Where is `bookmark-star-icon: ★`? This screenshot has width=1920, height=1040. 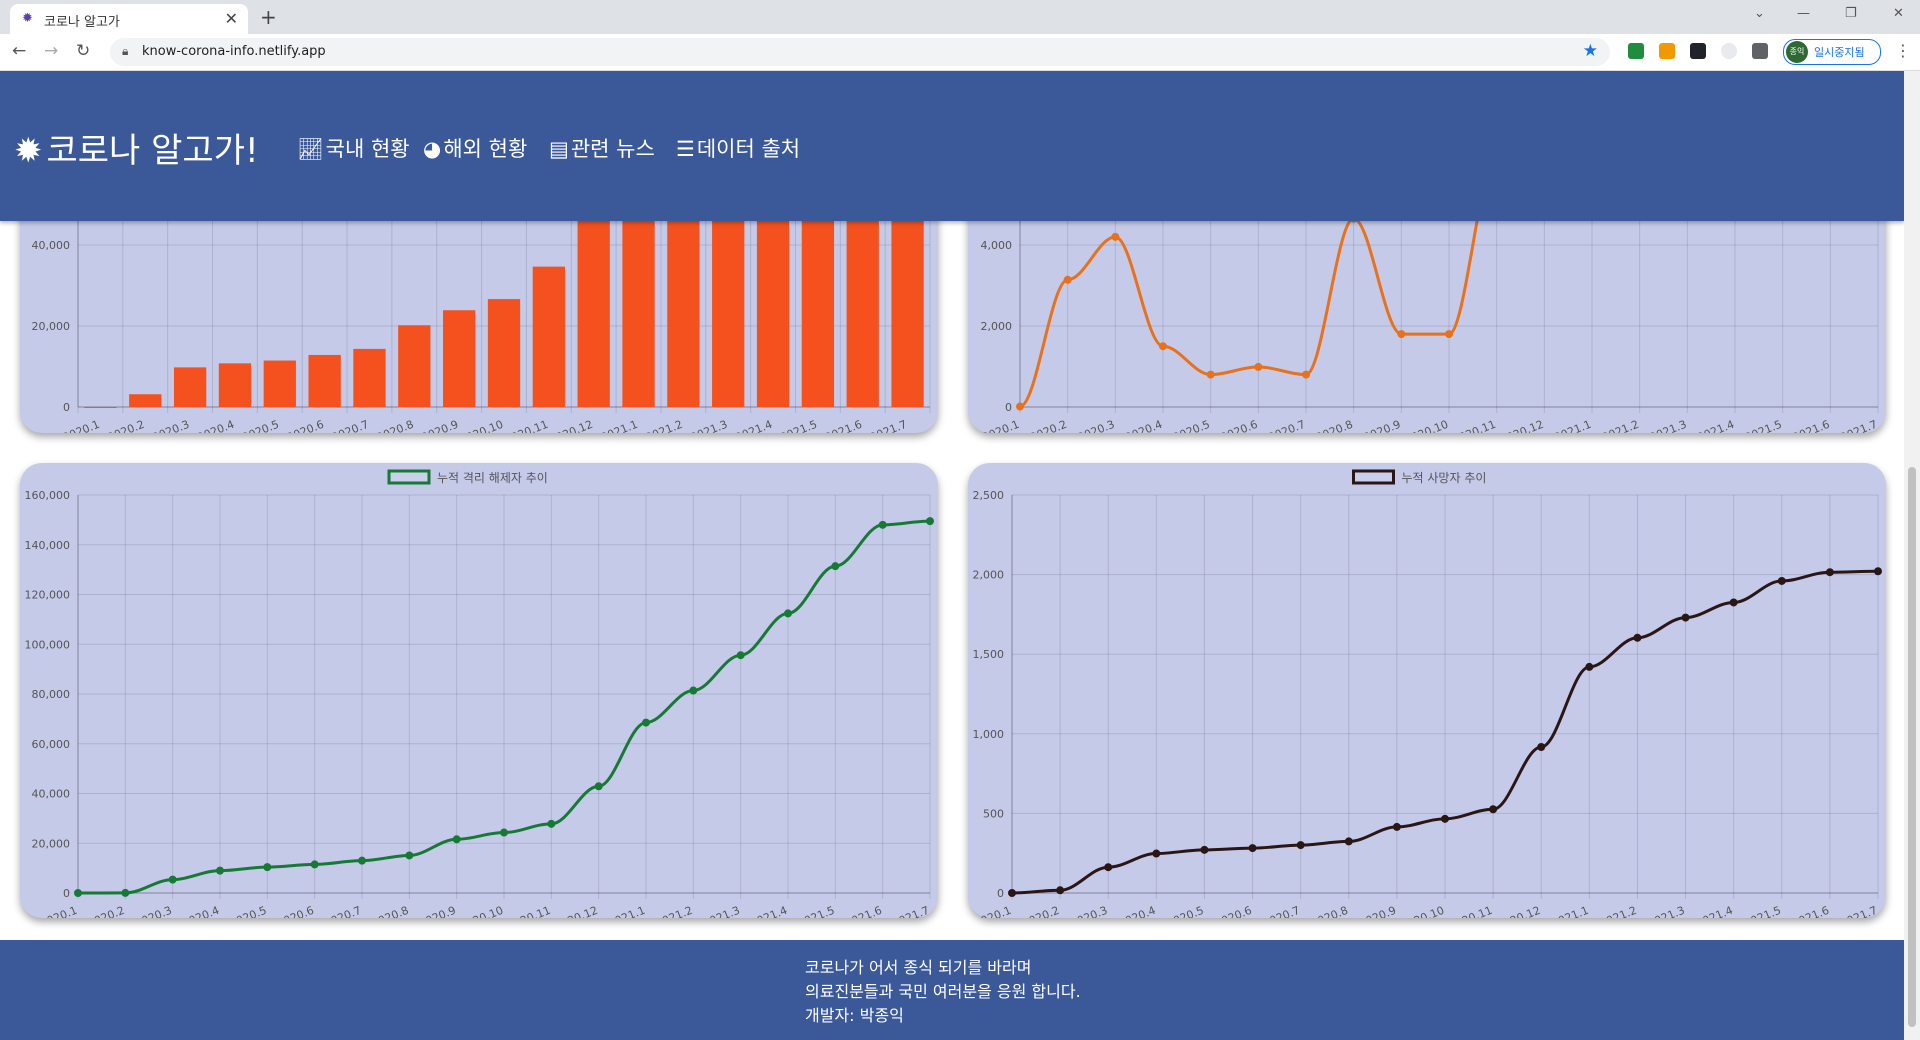 bookmark-star-icon: ★ is located at coordinates (1590, 51).